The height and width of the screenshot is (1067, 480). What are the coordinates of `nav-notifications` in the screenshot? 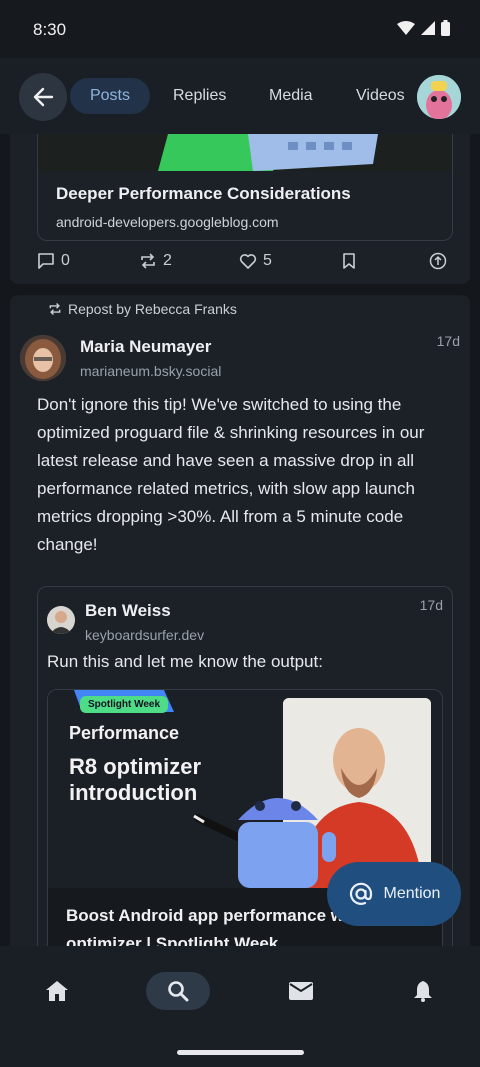 It's located at (423, 991).